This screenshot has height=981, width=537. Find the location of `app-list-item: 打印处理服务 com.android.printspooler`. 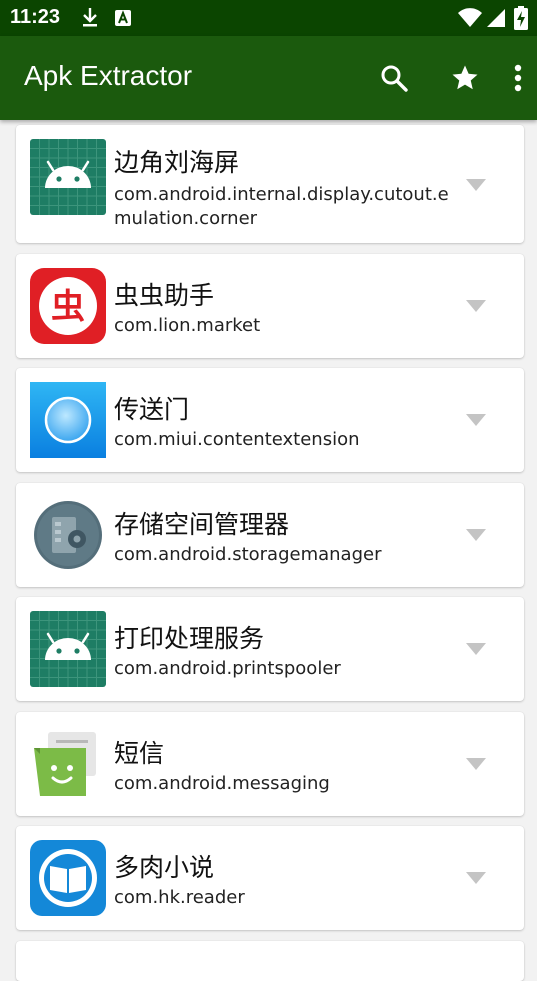

app-list-item: 打印处理服务 com.android.printspooler is located at coordinates (270, 649).